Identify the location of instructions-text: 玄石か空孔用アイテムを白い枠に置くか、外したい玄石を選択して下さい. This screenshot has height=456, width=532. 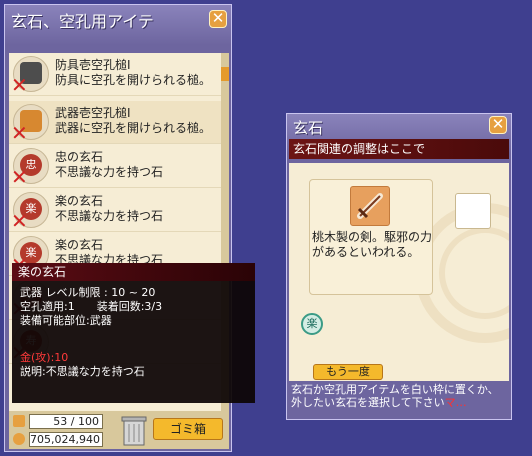
(395, 396).